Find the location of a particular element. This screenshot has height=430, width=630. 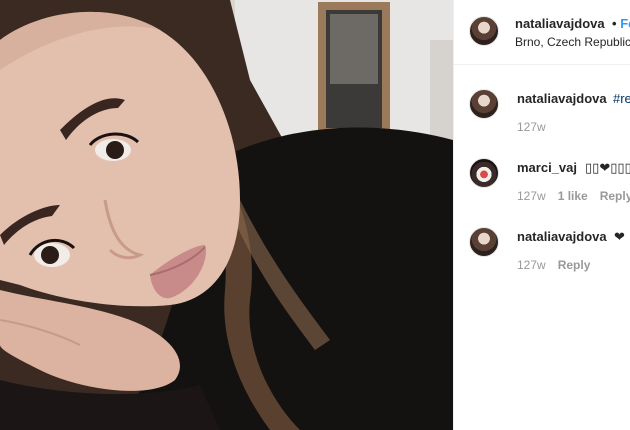

follow-label: Fo is located at coordinates (625, 23).